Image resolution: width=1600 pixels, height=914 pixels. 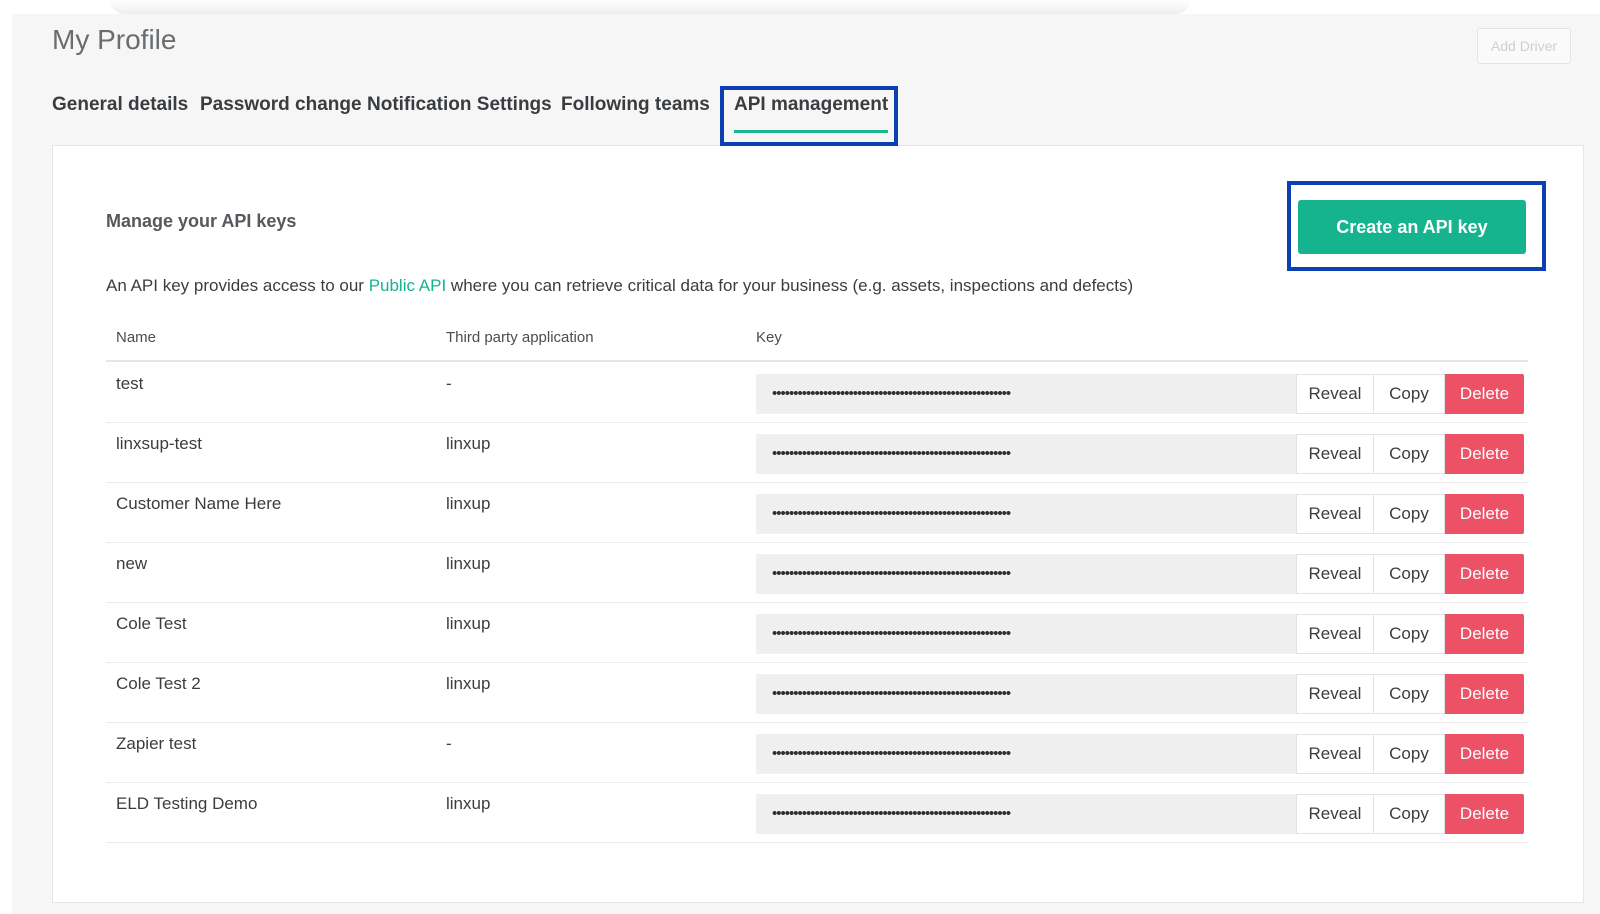 What do you see at coordinates (281, 105) in the screenshot?
I see `tab-password-change: Password change` at bounding box center [281, 105].